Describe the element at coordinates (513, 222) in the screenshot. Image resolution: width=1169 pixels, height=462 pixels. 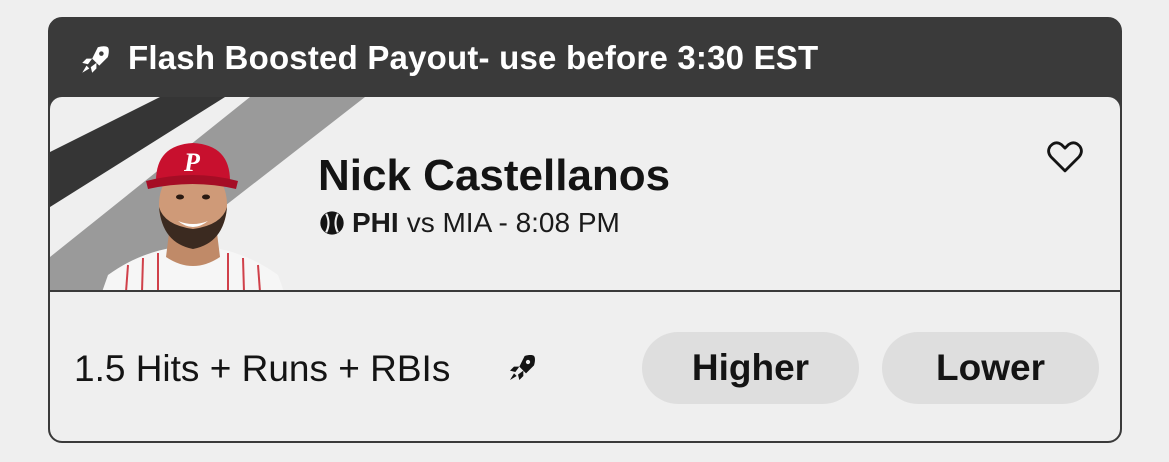
I see `matchup-time: vs MIA - 8:08 PM` at that location.